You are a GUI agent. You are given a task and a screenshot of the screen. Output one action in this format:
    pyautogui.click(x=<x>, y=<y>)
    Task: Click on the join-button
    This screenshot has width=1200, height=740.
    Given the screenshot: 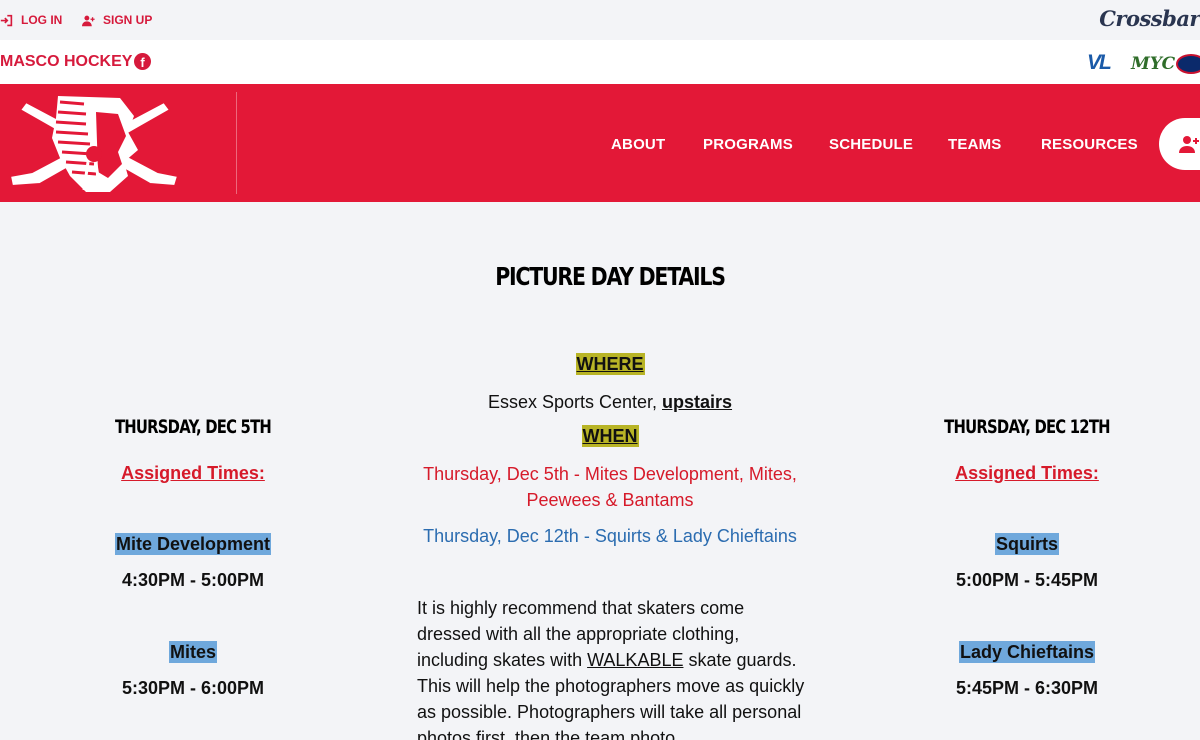 What is the action you would take?
    pyautogui.click(x=1179, y=144)
    